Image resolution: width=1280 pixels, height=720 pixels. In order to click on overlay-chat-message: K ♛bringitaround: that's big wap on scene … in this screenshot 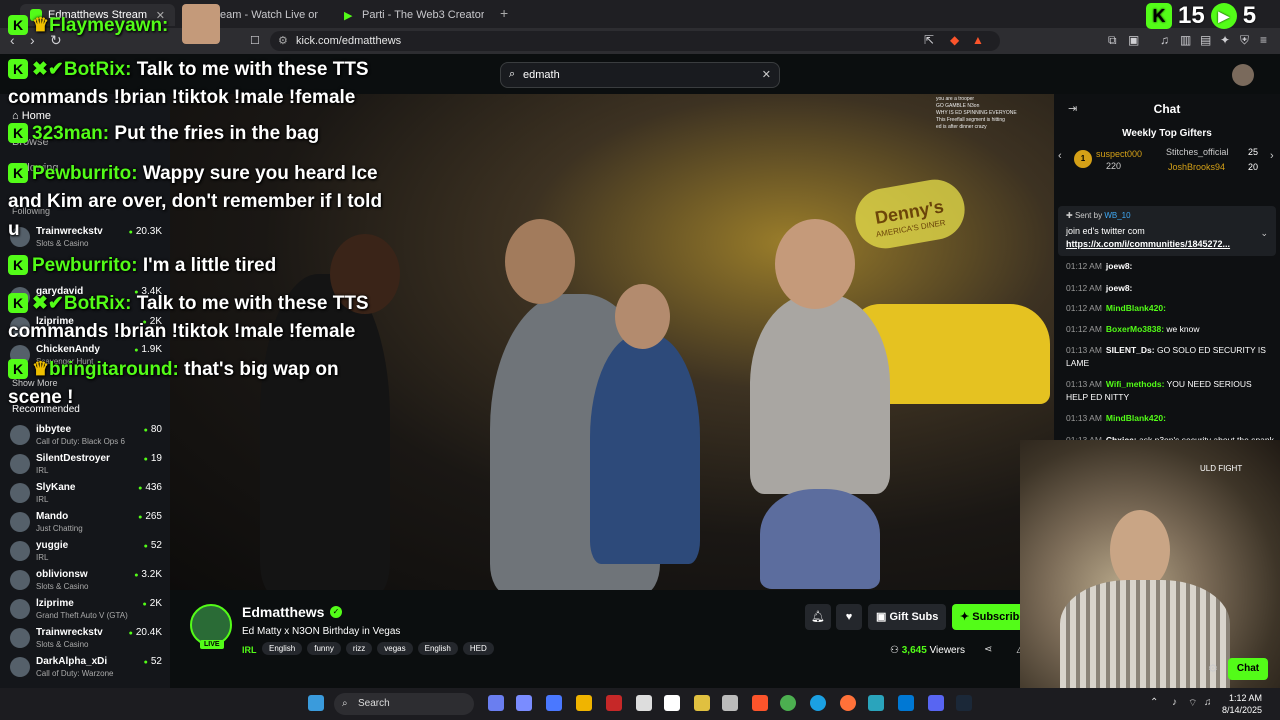, I will do `click(173, 383)`.